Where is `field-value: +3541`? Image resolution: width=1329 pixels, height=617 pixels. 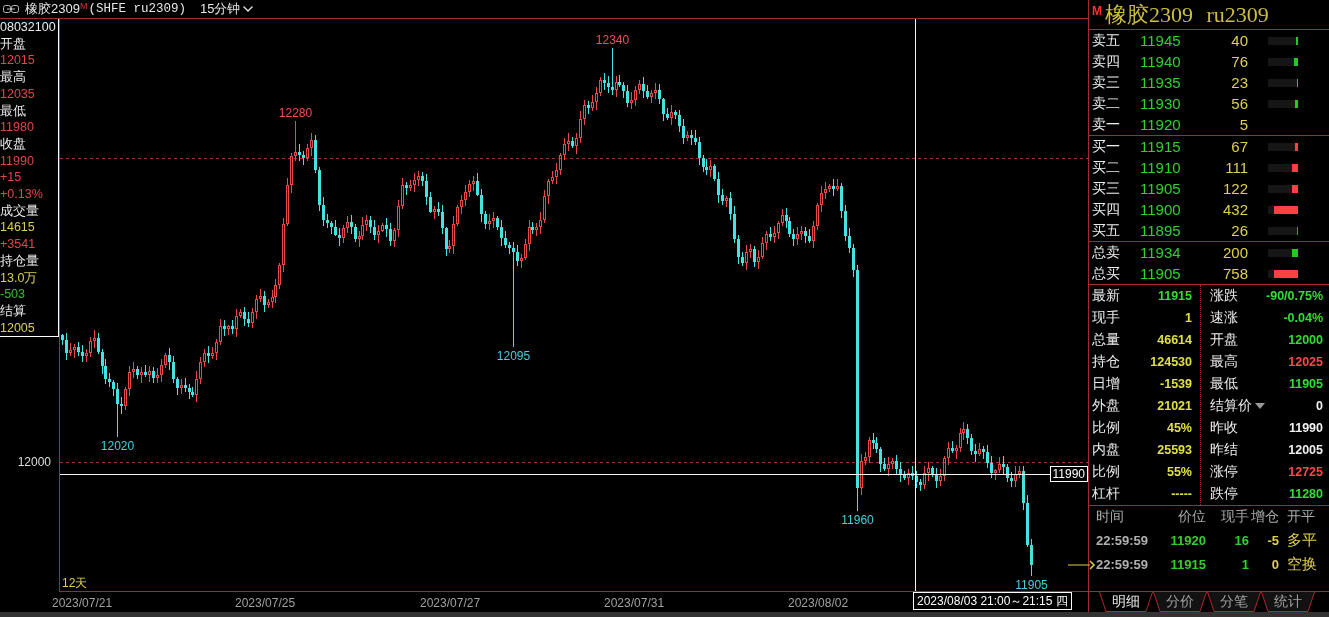 field-value: +3541 is located at coordinates (18, 244).